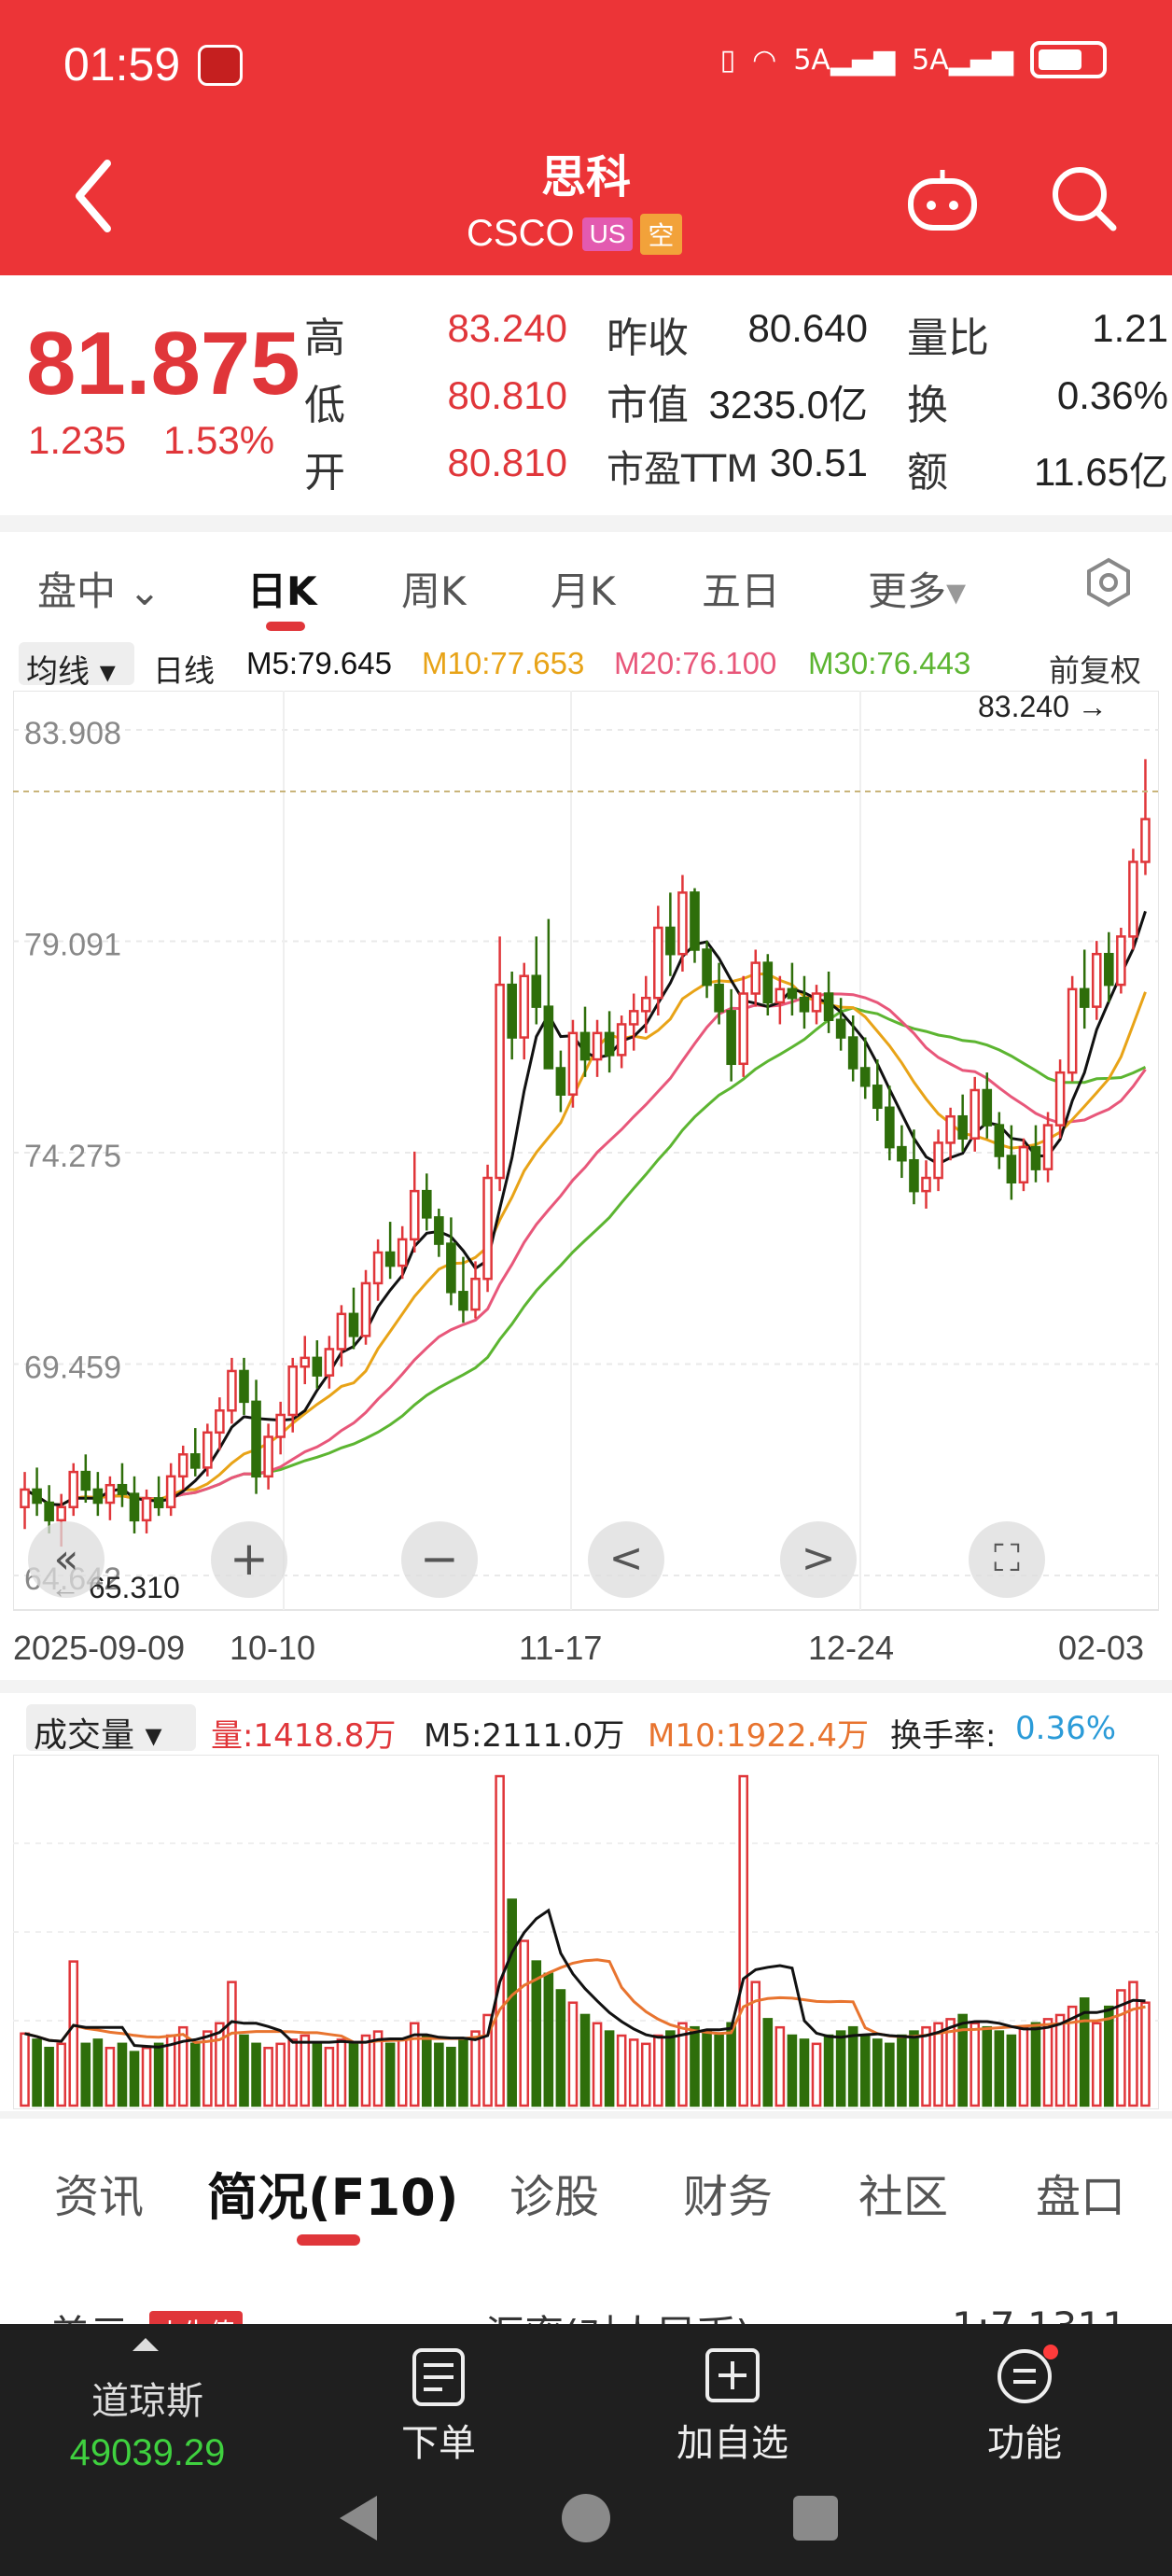 Image resolution: width=1172 pixels, height=2576 pixels. I want to click on kline-tabs: 盘中 ⌄ 日K 周K 月K 五日 更多▾, so click(586, 583).